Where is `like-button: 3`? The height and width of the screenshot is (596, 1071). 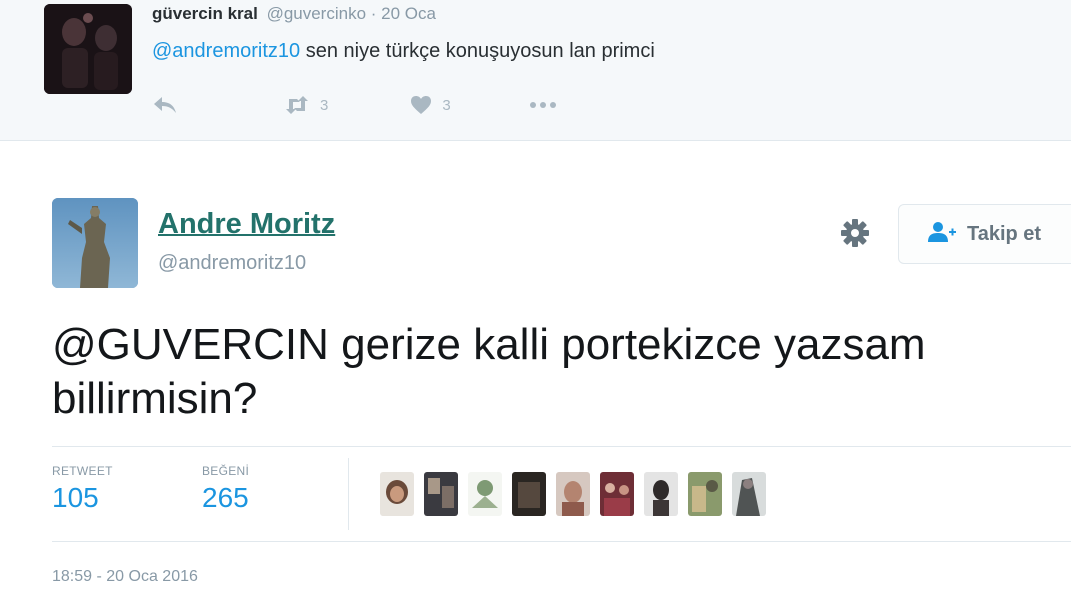
like-button: 3 is located at coordinates (430, 105).